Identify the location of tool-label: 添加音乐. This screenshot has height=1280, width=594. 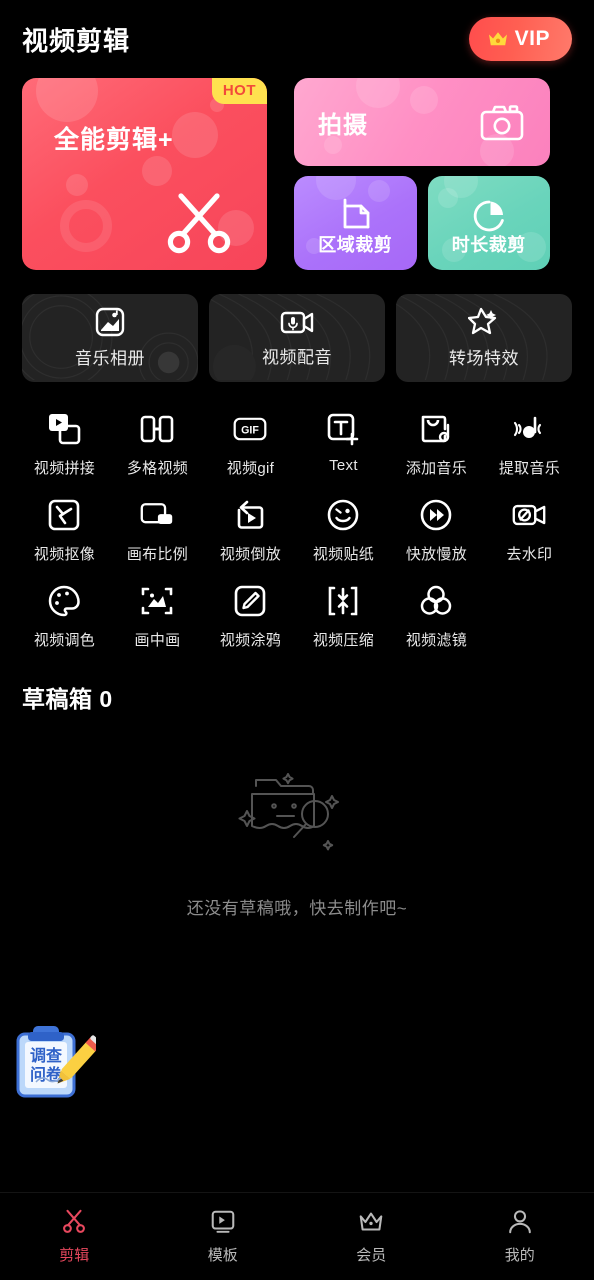
(436, 468).